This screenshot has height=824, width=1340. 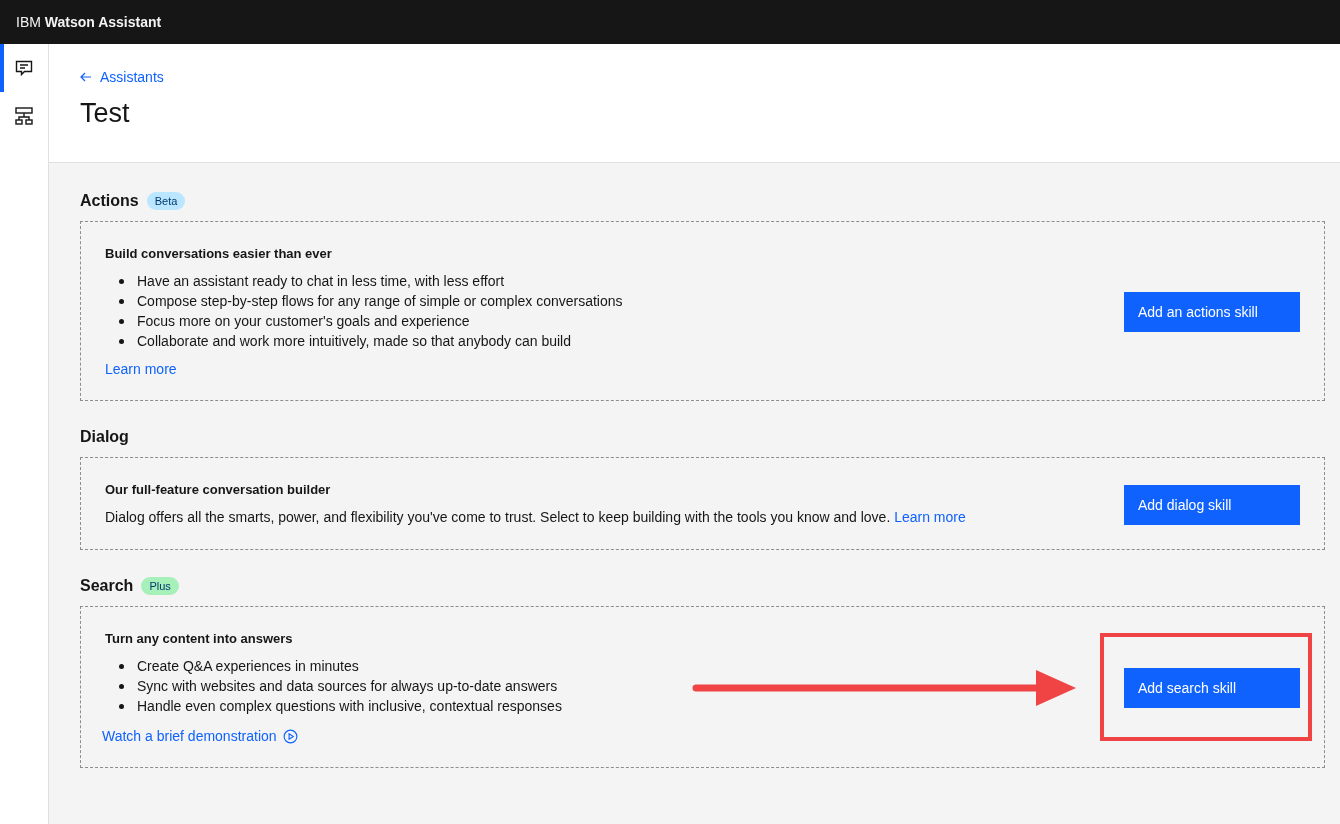 What do you see at coordinates (200, 736) in the screenshot?
I see `demo-video-link: Watch a brief demonstration` at bounding box center [200, 736].